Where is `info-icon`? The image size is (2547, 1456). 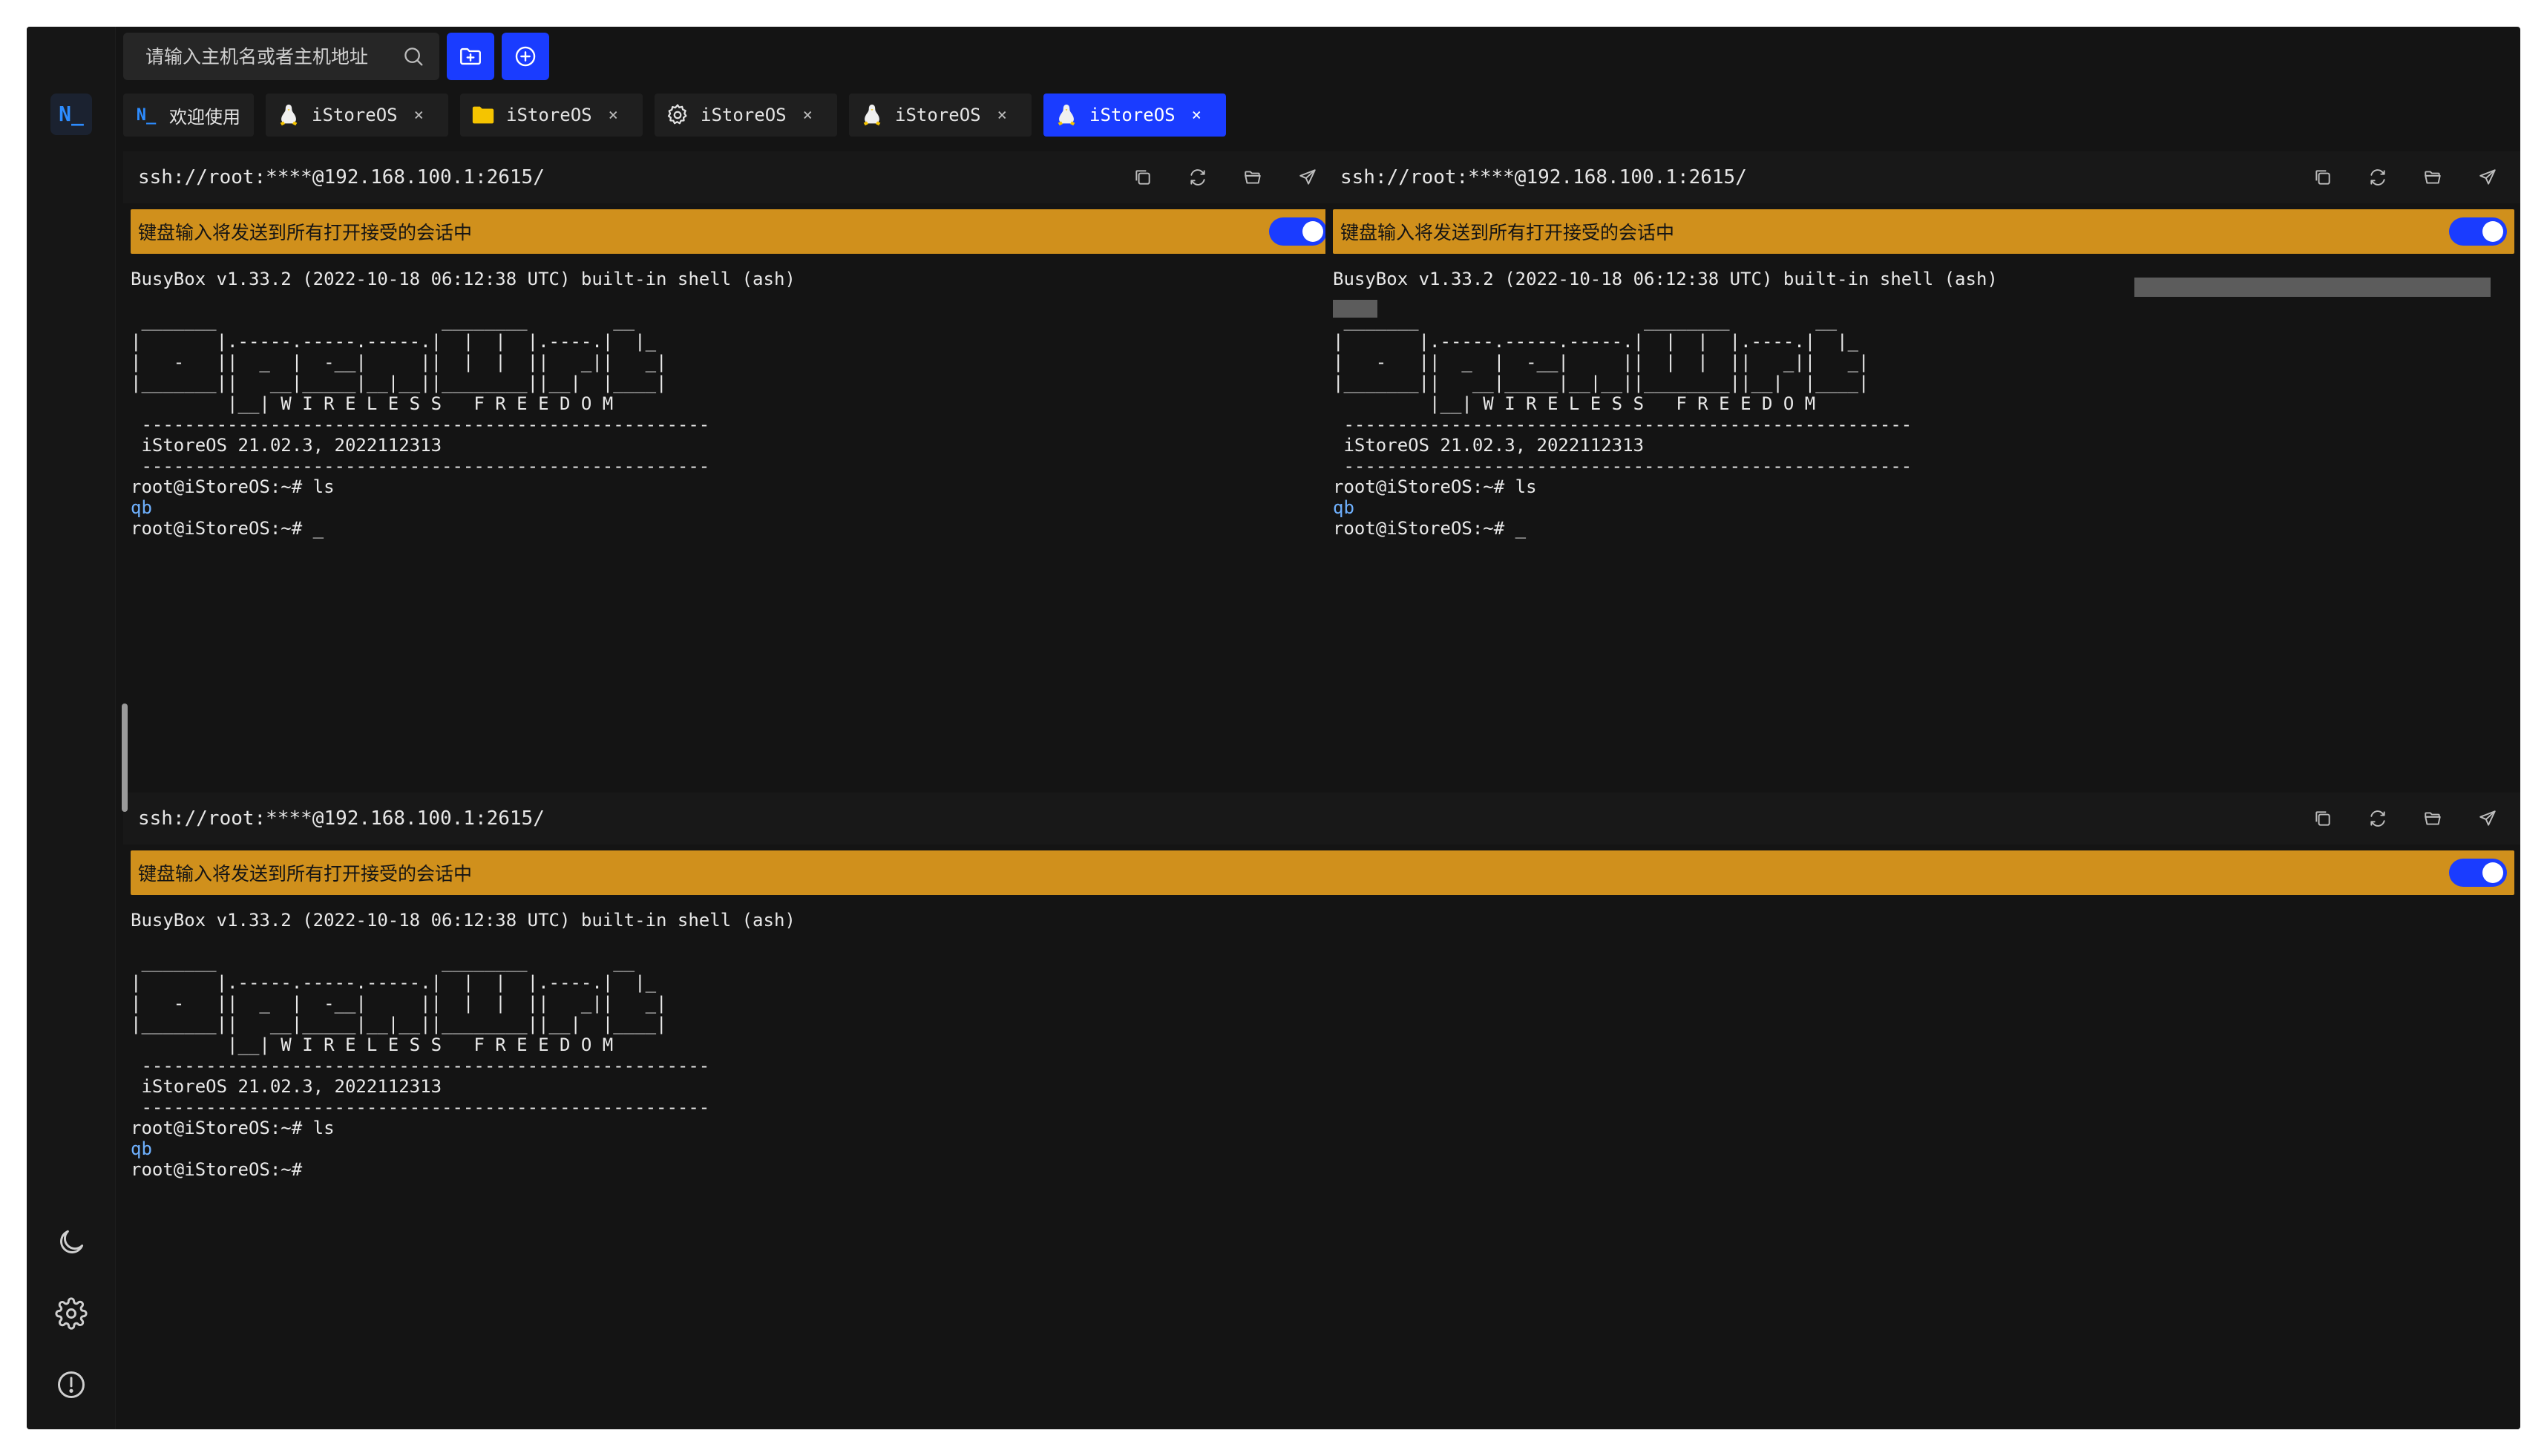
info-icon is located at coordinates (71, 1385).